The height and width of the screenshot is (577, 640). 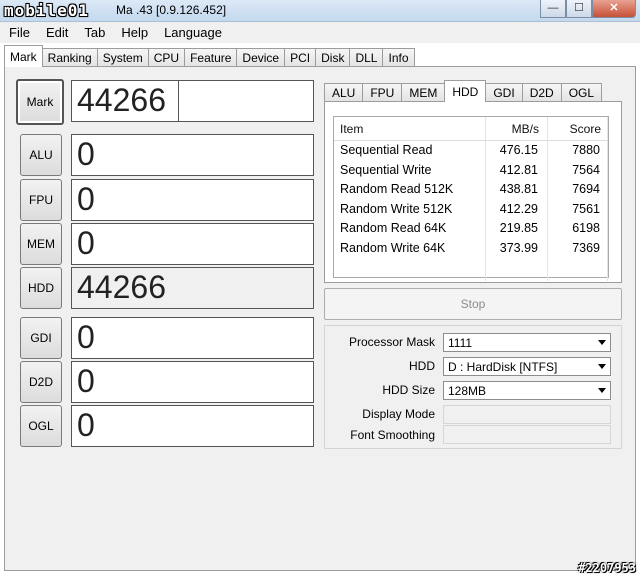 What do you see at coordinates (40, 102) in the screenshot?
I see `mark-button: Mark` at bounding box center [40, 102].